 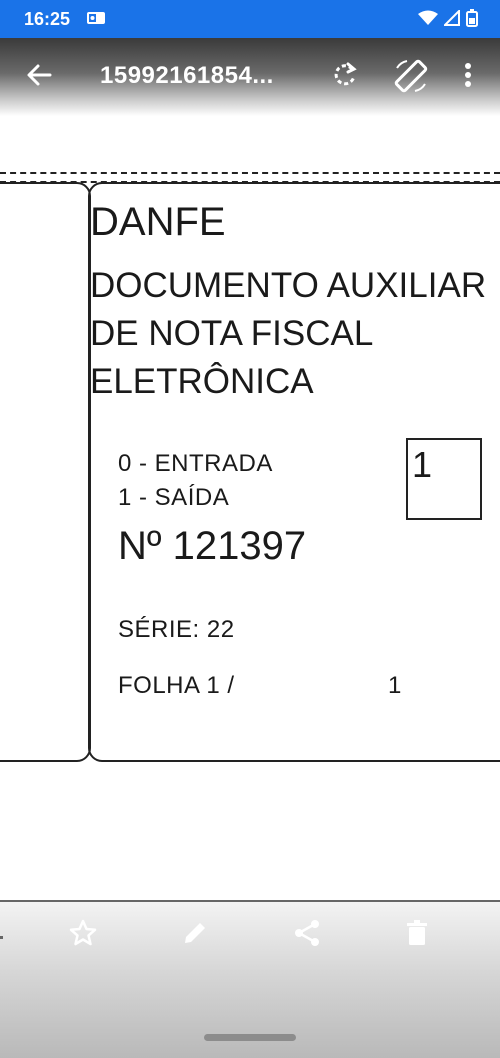 I want to click on delete-icon, so click(x=417, y=933).